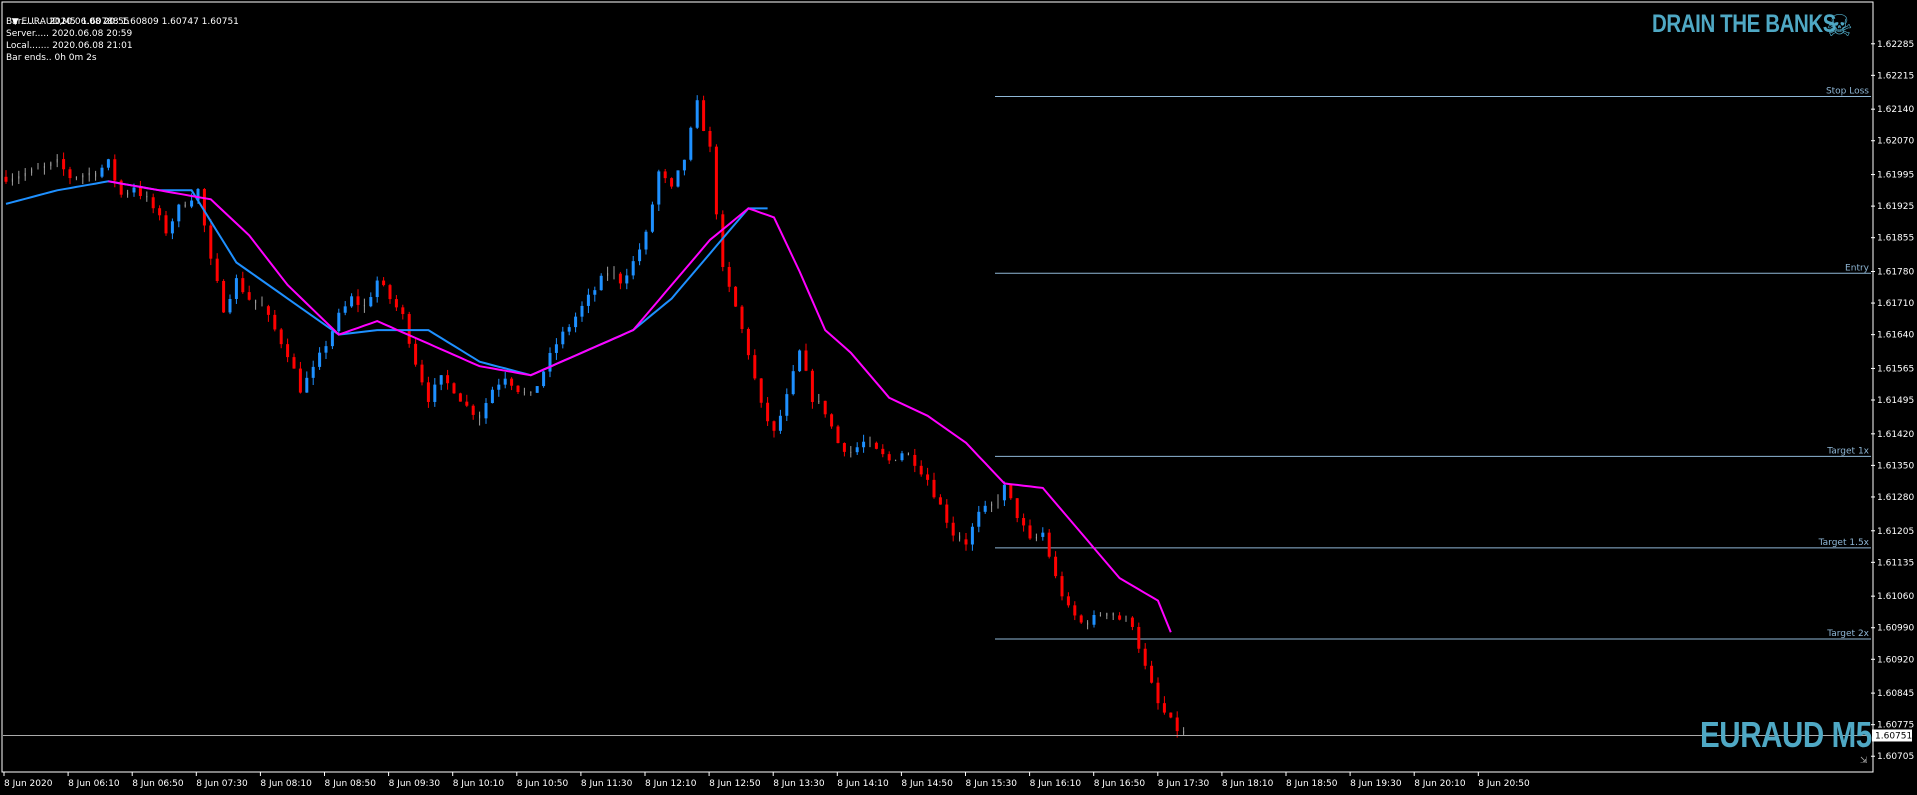 Image resolution: width=1917 pixels, height=795 pixels. Describe the element at coordinates (69, 34) in the screenshot. I see `server-time: Server..... 2020.06.08 20:59` at that location.